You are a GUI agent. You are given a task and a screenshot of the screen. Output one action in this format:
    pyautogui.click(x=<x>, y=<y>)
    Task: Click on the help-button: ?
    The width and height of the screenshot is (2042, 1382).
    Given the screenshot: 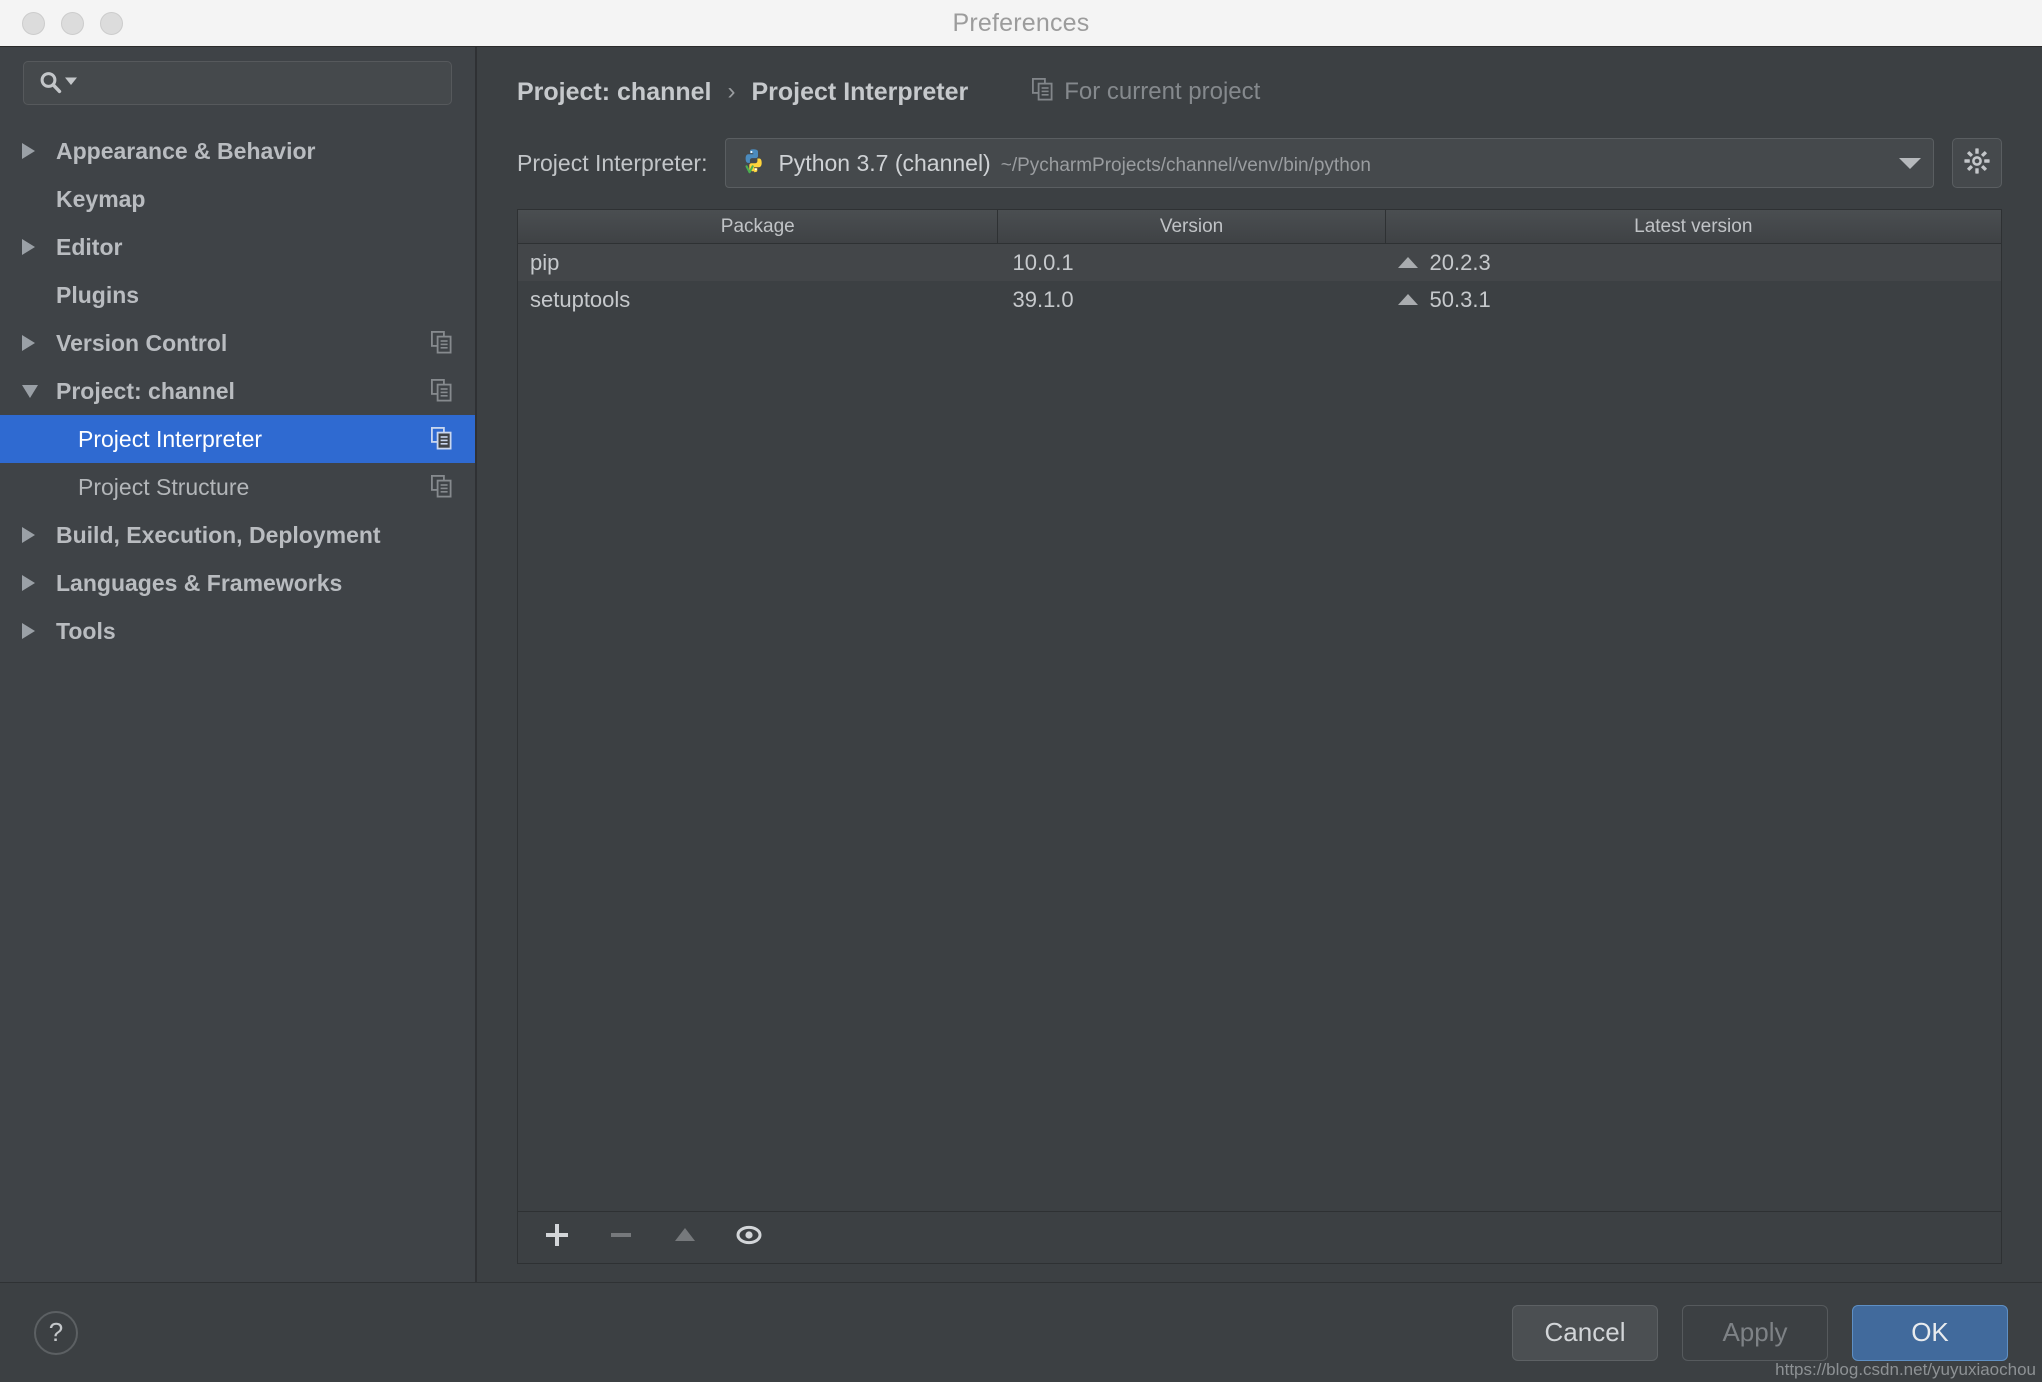 What is the action you would take?
    pyautogui.click(x=56, y=1332)
    